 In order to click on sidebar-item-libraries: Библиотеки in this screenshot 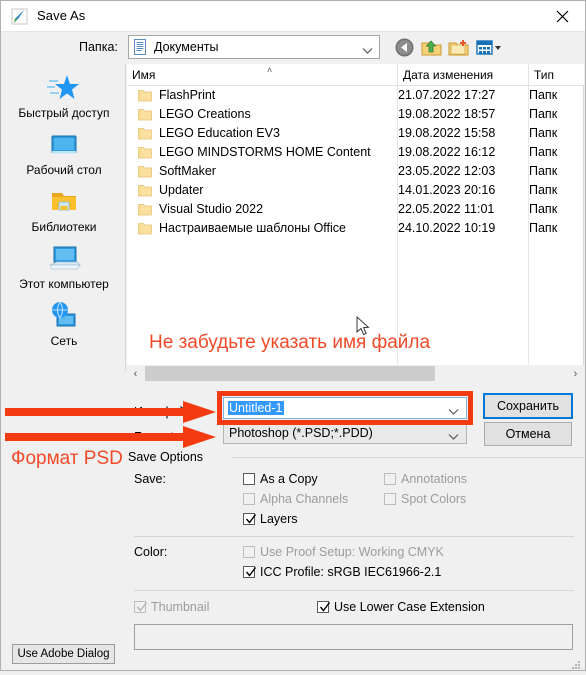, I will do `click(64, 212)`.